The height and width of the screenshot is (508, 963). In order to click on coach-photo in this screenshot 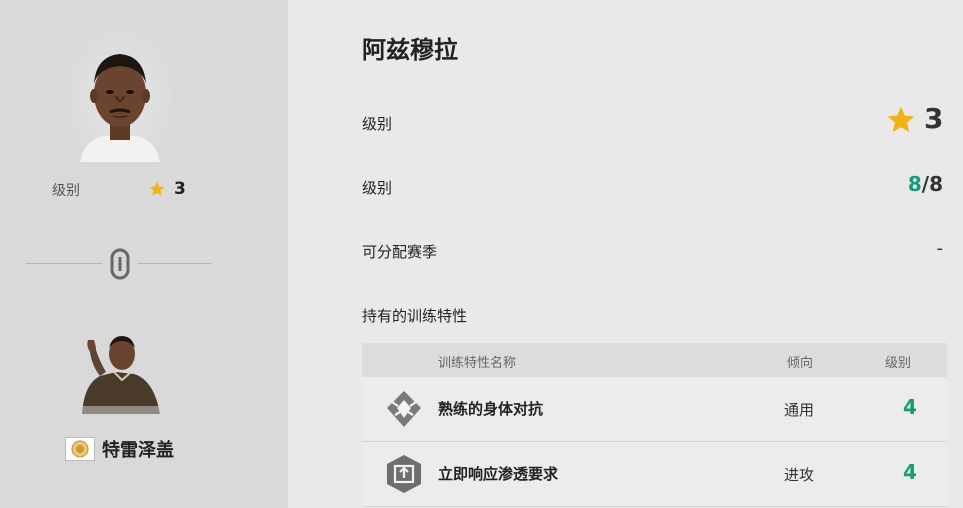, I will do `click(120, 97)`.